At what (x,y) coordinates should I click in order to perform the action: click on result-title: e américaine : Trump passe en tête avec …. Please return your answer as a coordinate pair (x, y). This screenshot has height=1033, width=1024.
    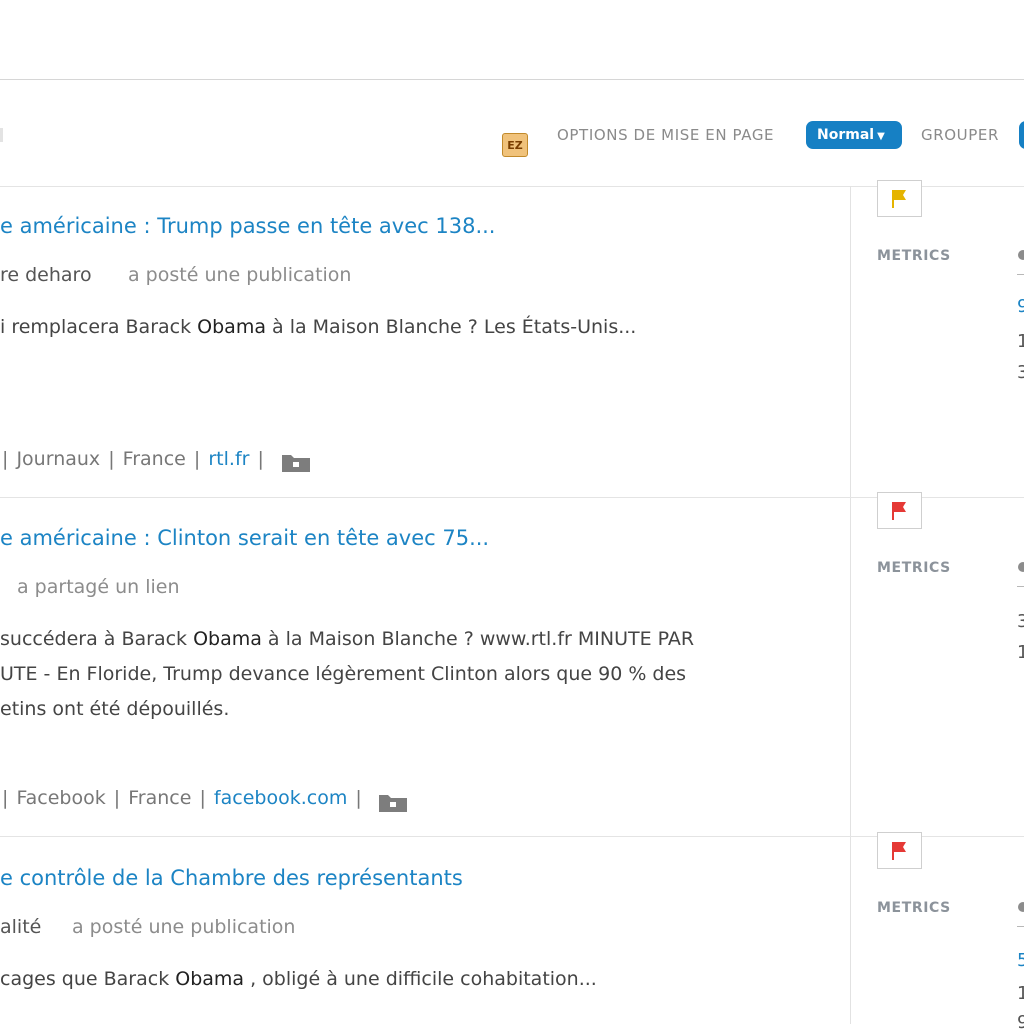
    Looking at the image, I should click on (247, 226).